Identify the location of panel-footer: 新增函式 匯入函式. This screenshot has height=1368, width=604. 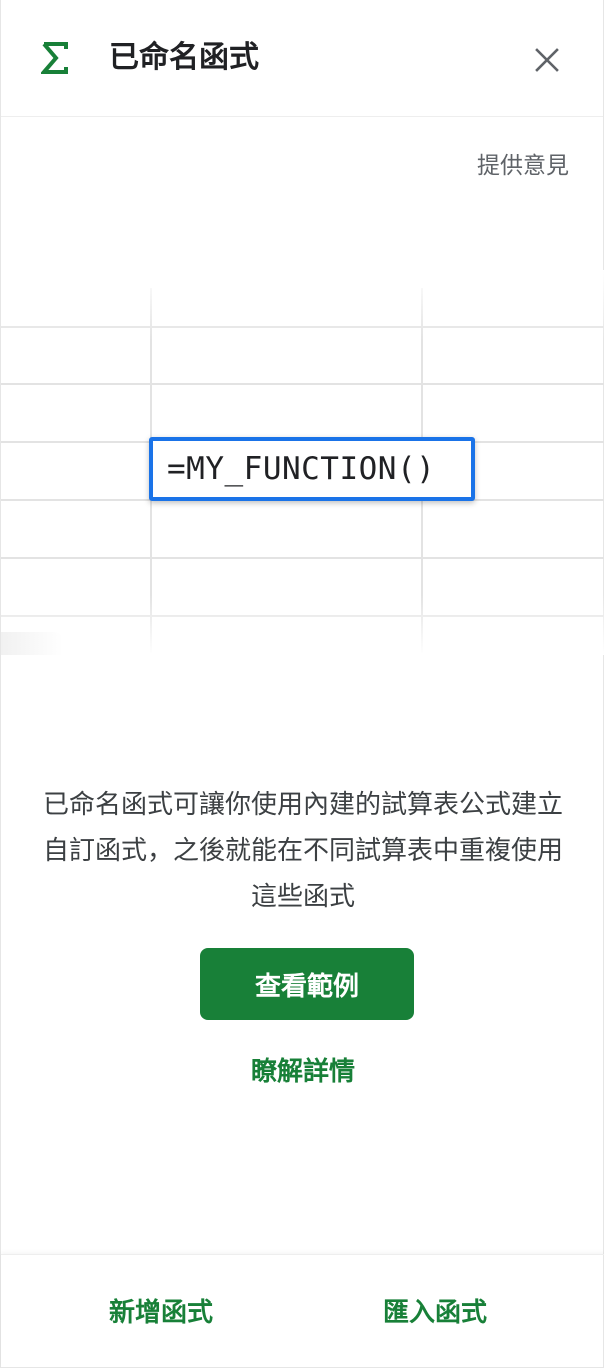
(302, 1311).